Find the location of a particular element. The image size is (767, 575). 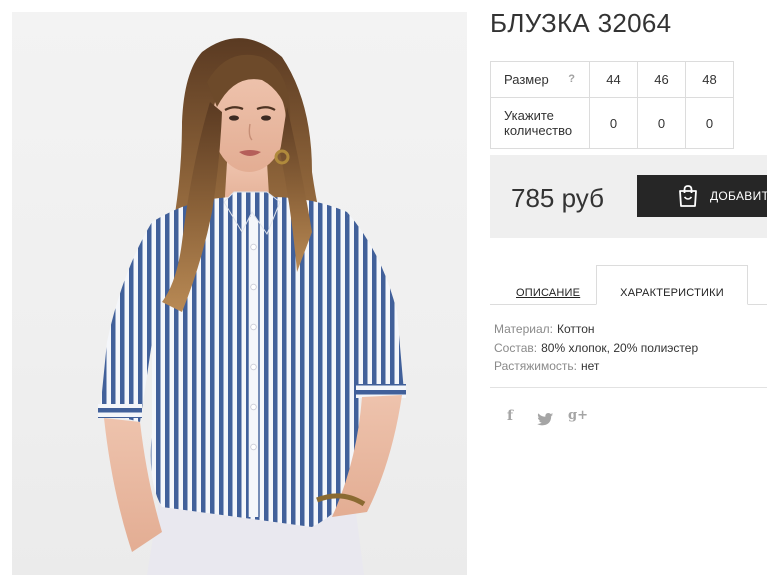

googleplus-share-icon: g+ is located at coordinates (578, 418).